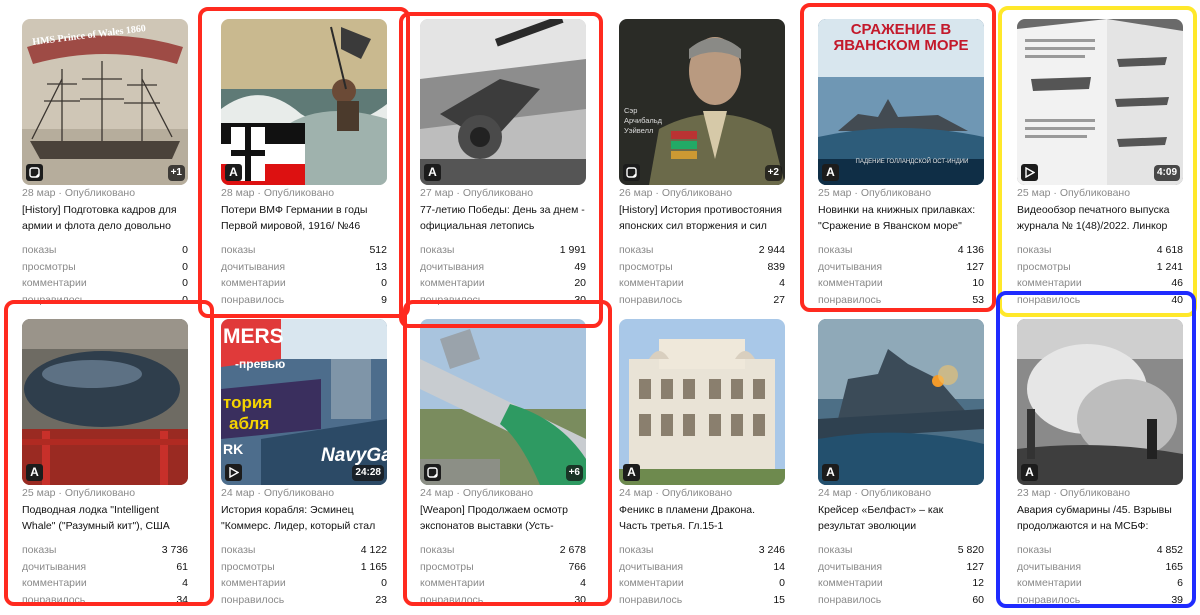  Describe the element at coordinates (978, 600) in the screenshot. I see `stat-value: 60` at that location.